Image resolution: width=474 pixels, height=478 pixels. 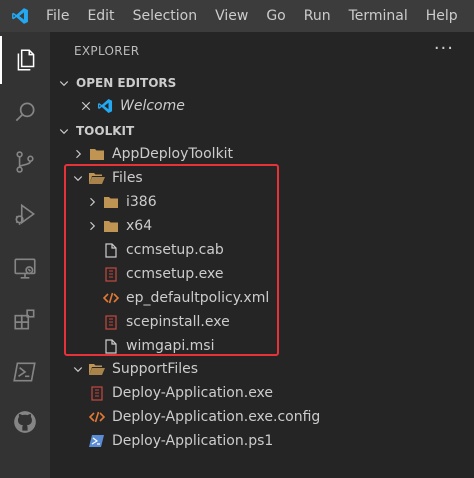 What do you see at coordinates (262, 178) in the screenshot?
I see `tree-item-files: Files` at bounding box center [262, 178].